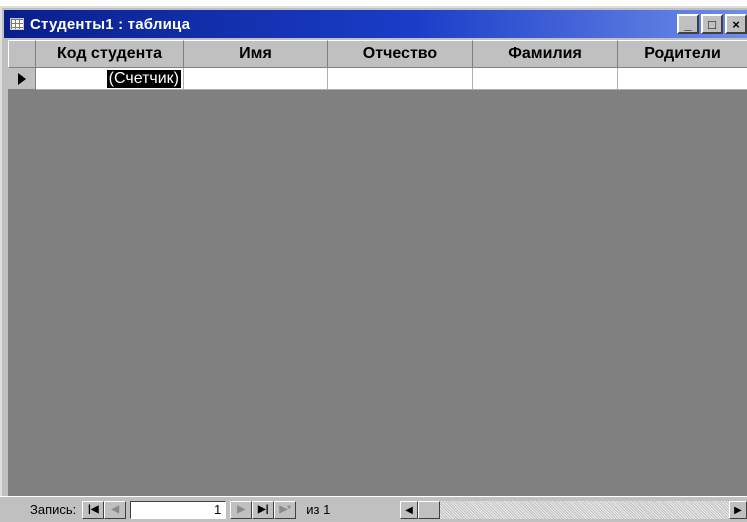 This screenshot has height=522, width=747. I want to click on title-bar: Студенты1 : таблица _ □ ×, so click(375, 24).